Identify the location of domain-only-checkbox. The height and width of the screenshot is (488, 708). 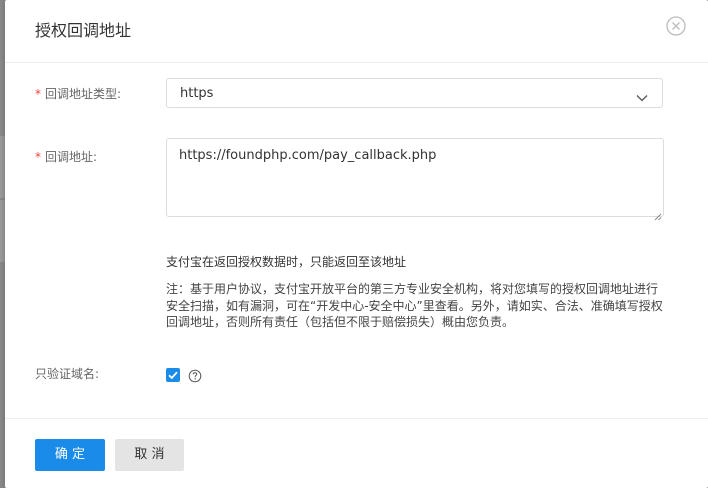
(173, 375).